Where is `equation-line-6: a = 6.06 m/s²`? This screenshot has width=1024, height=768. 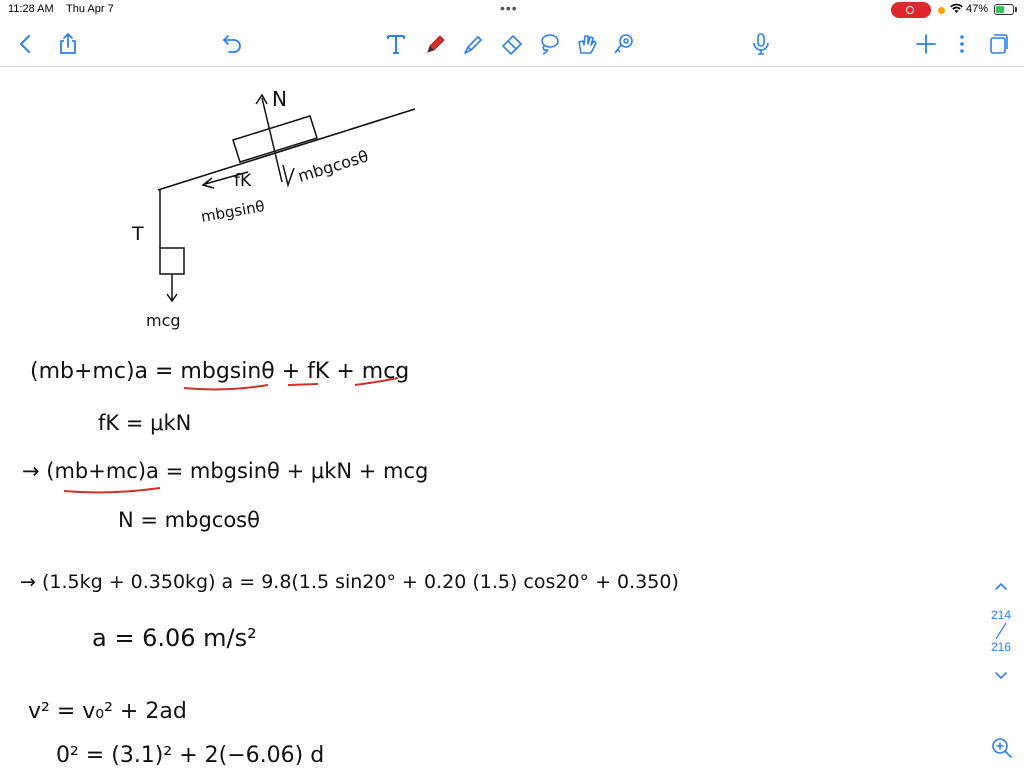 equation-line-6: a = 6.06 m/s² is located at coordinates (174, 638).